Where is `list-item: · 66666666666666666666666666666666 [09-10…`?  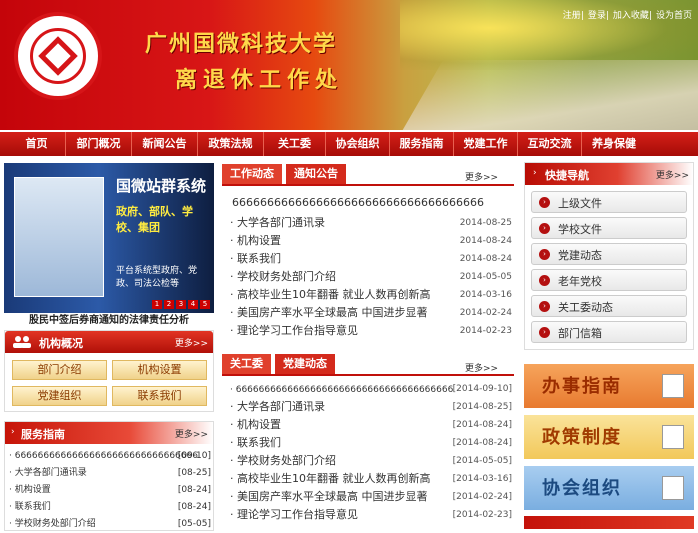 list-item: · 66666666666666666666666666666666 [09-10… is located at coordinates (110, 456).